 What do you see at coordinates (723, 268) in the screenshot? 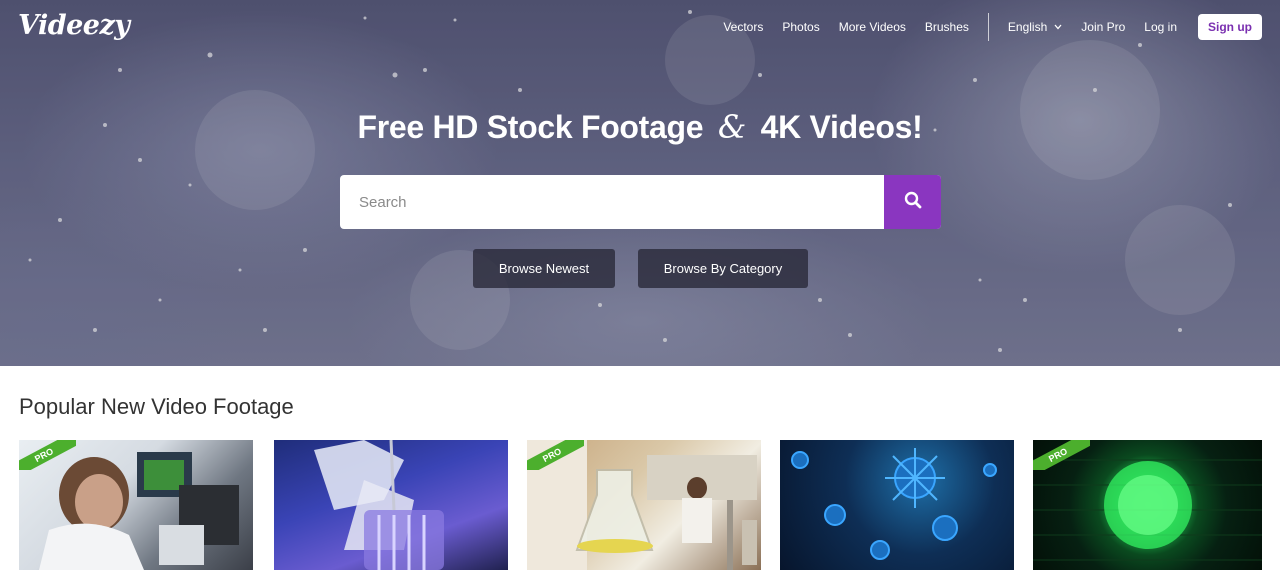
I see `browse-category-button: Browse By Category` at bounding box center [723, 268].